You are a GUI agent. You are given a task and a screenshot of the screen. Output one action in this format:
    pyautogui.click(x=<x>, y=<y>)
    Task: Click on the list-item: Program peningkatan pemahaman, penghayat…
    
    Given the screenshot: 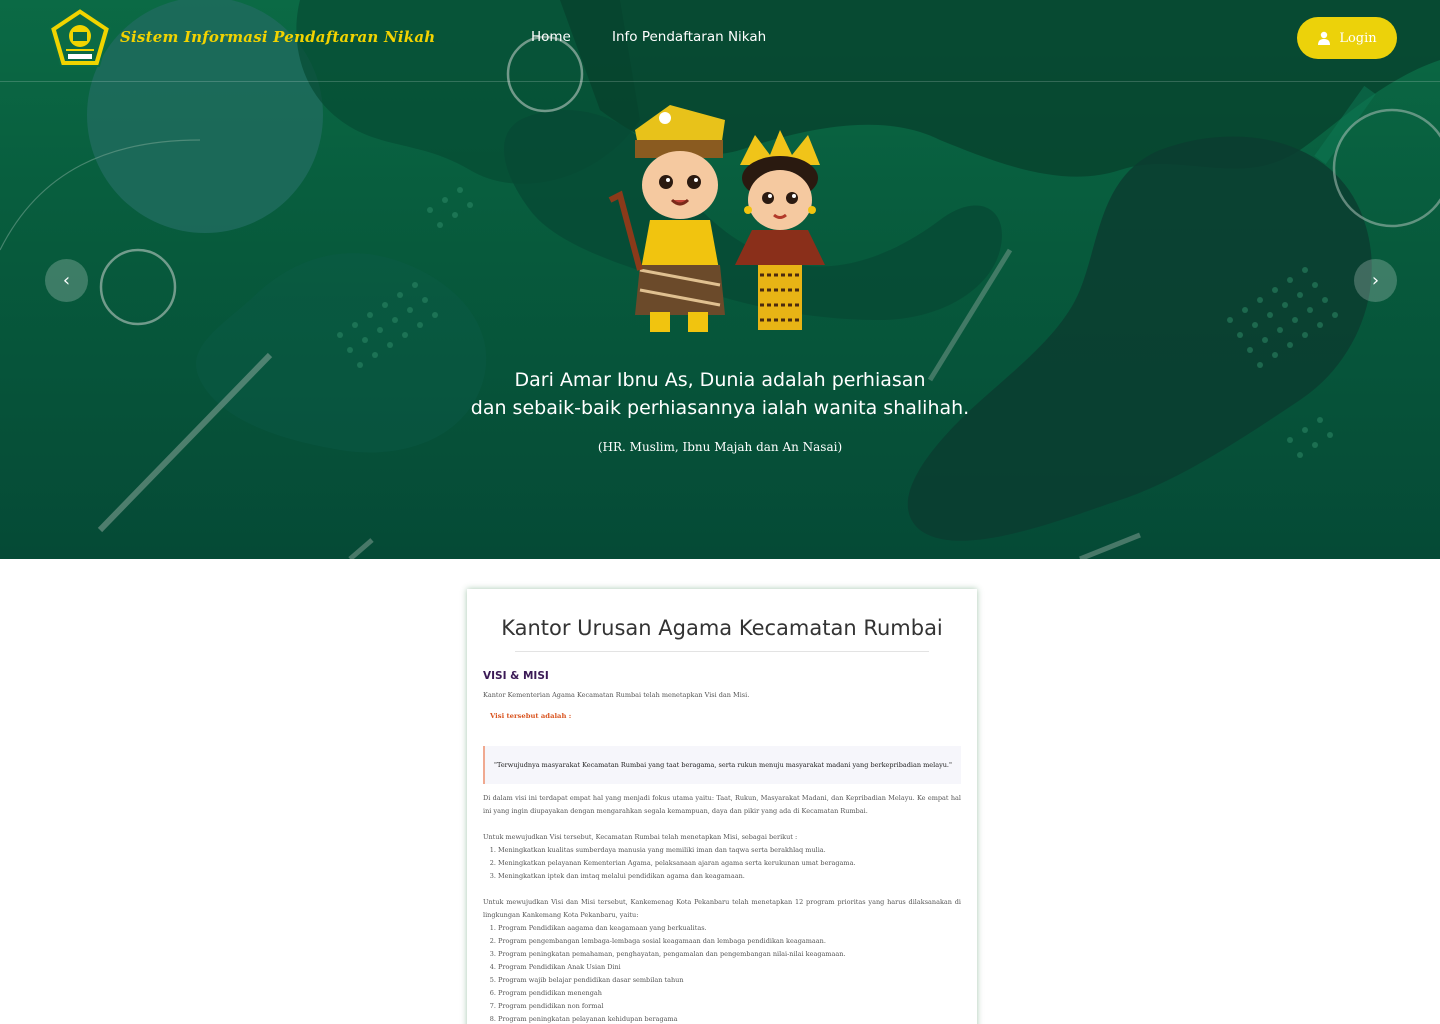 What is the action you would take?
    pyautogui.click(x=729, y=954)
    